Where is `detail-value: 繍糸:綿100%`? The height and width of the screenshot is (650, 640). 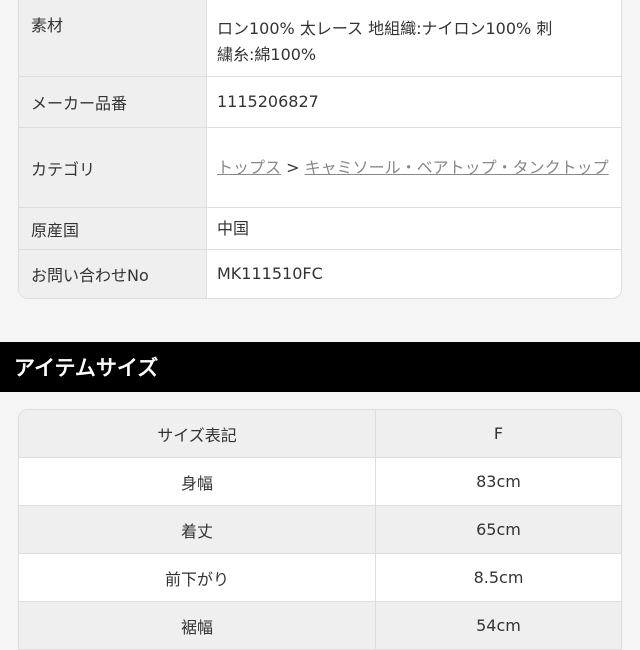
detail-value: 繍糸:綿100% is located at coordinates (267, 54).